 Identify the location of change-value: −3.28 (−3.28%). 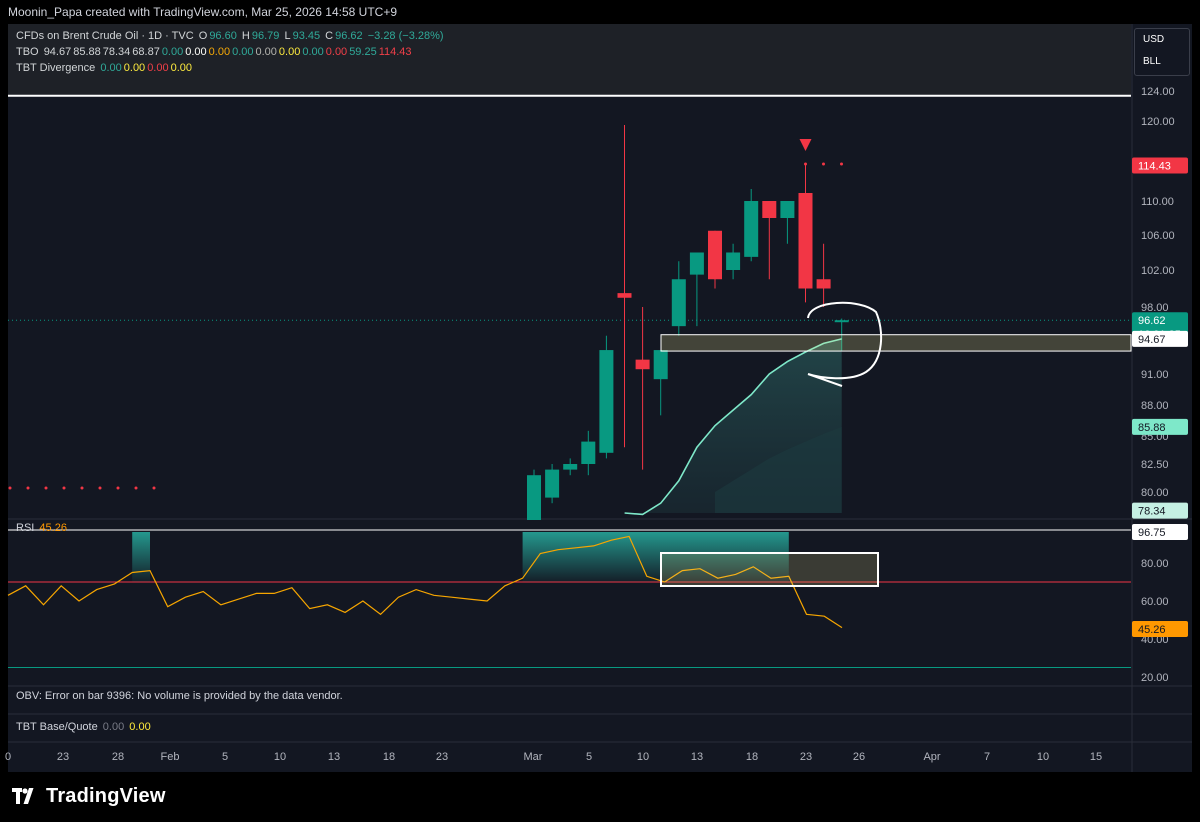
(405, 36).